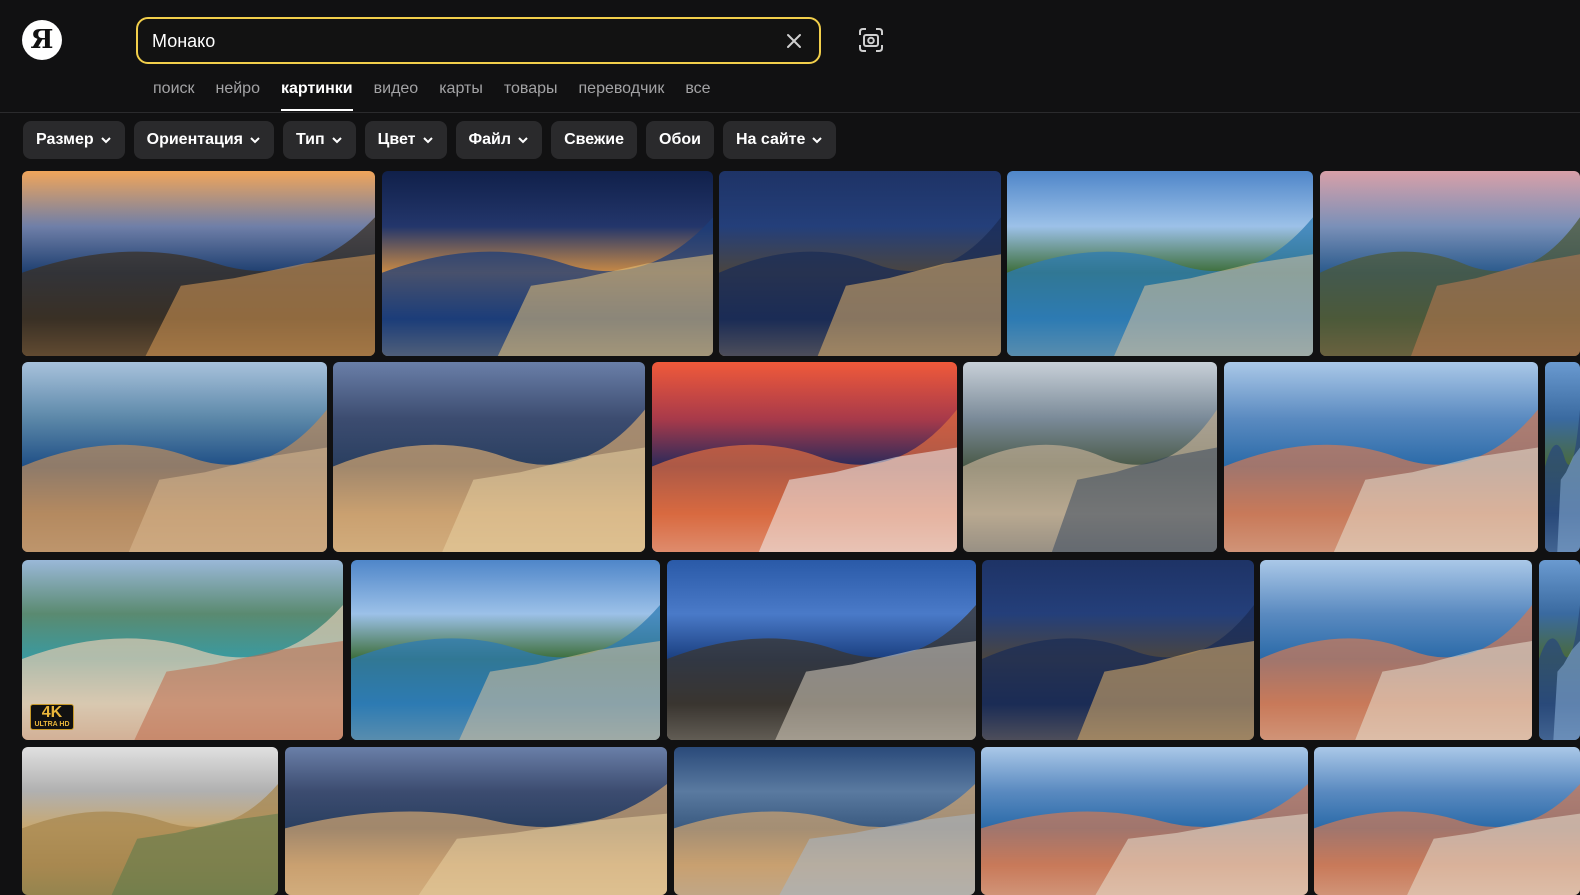 Image resolution: width=1580 pixels, height=895 pixels. What do you see at coordinates (310, 139) in the screenshot?
I see `filter-label: Тип` at bounding box center [310, 139].